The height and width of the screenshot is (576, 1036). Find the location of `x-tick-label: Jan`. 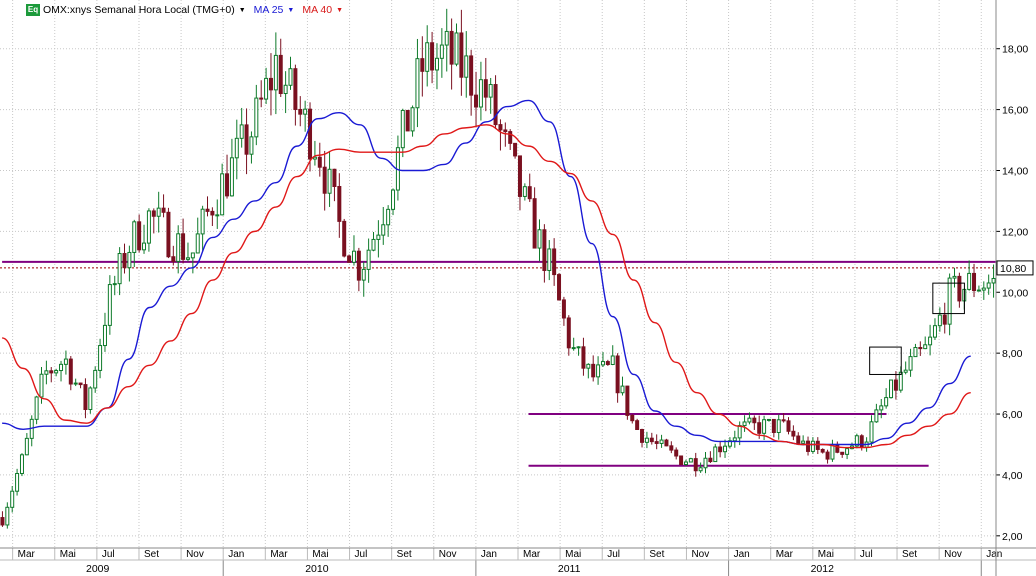

x-tick-label: Jan is located at coordinates (742, 554).